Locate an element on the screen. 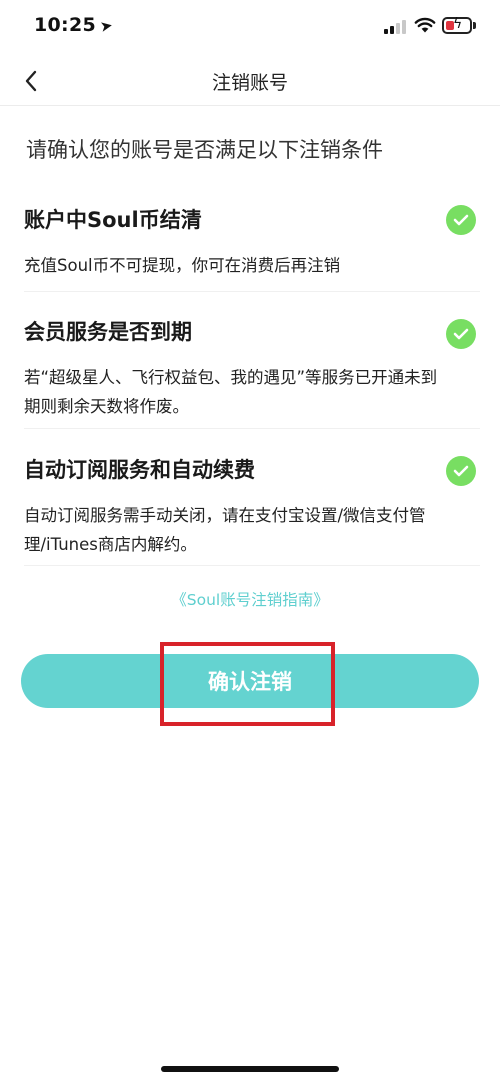 This screenshot has height=1082, width=500. status-time: 10:25 ➤ is located at coordinates (74, 25).